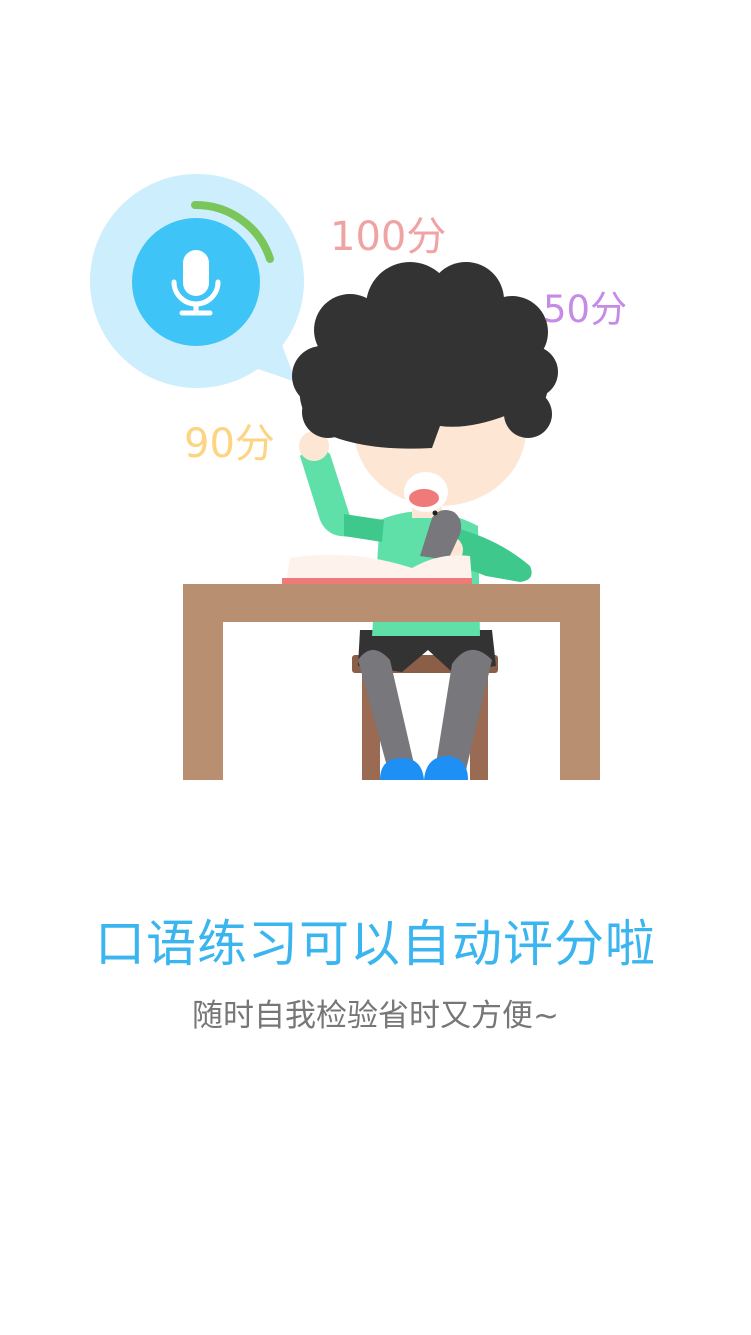 This screenshot has width=751, height=1335. Describe the element at coordinates (388, 237) in the screenshot. I see `score-top: 100分` at that location.